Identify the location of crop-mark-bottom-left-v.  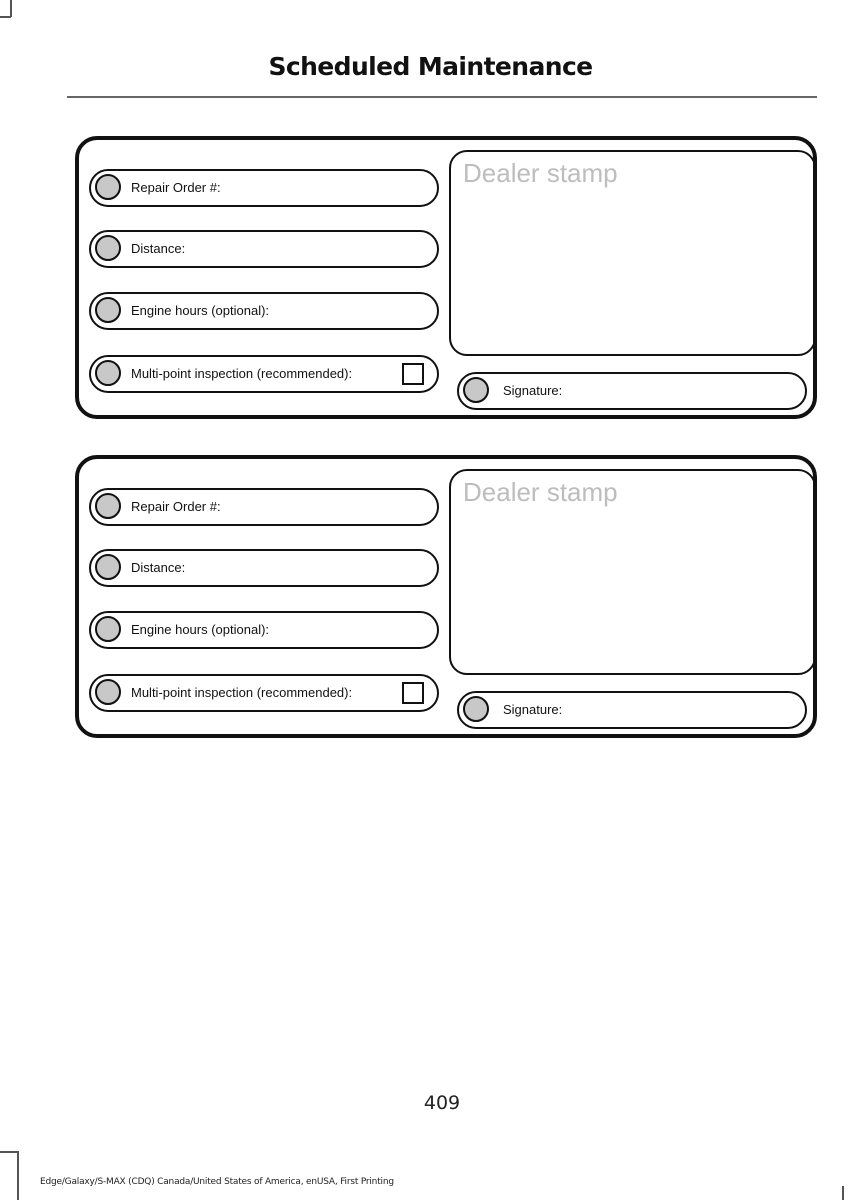
(18, 1175).